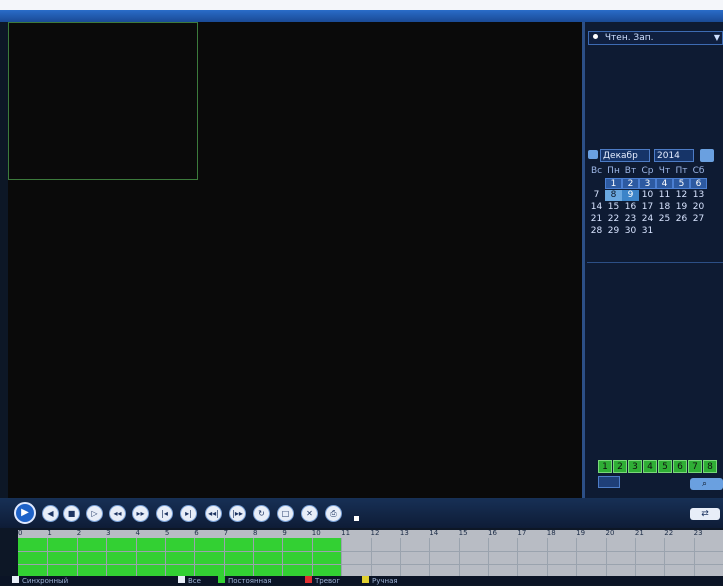 Image resolution: width=723 pixels, height=586 pixels. What do you see at coordinates (237, 513) in the screenshot?
I see `next-file-icon: |▸▸` at bounding box center [237, 513].